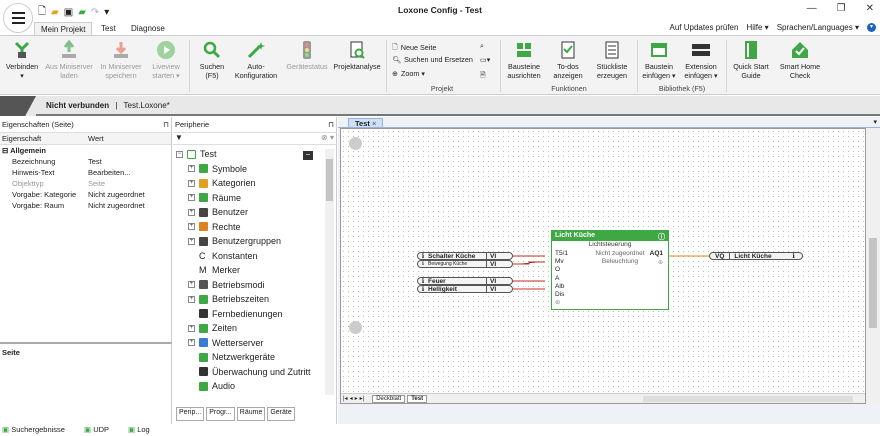  I want to click on find-icon: ⌕, so click(482, 46).